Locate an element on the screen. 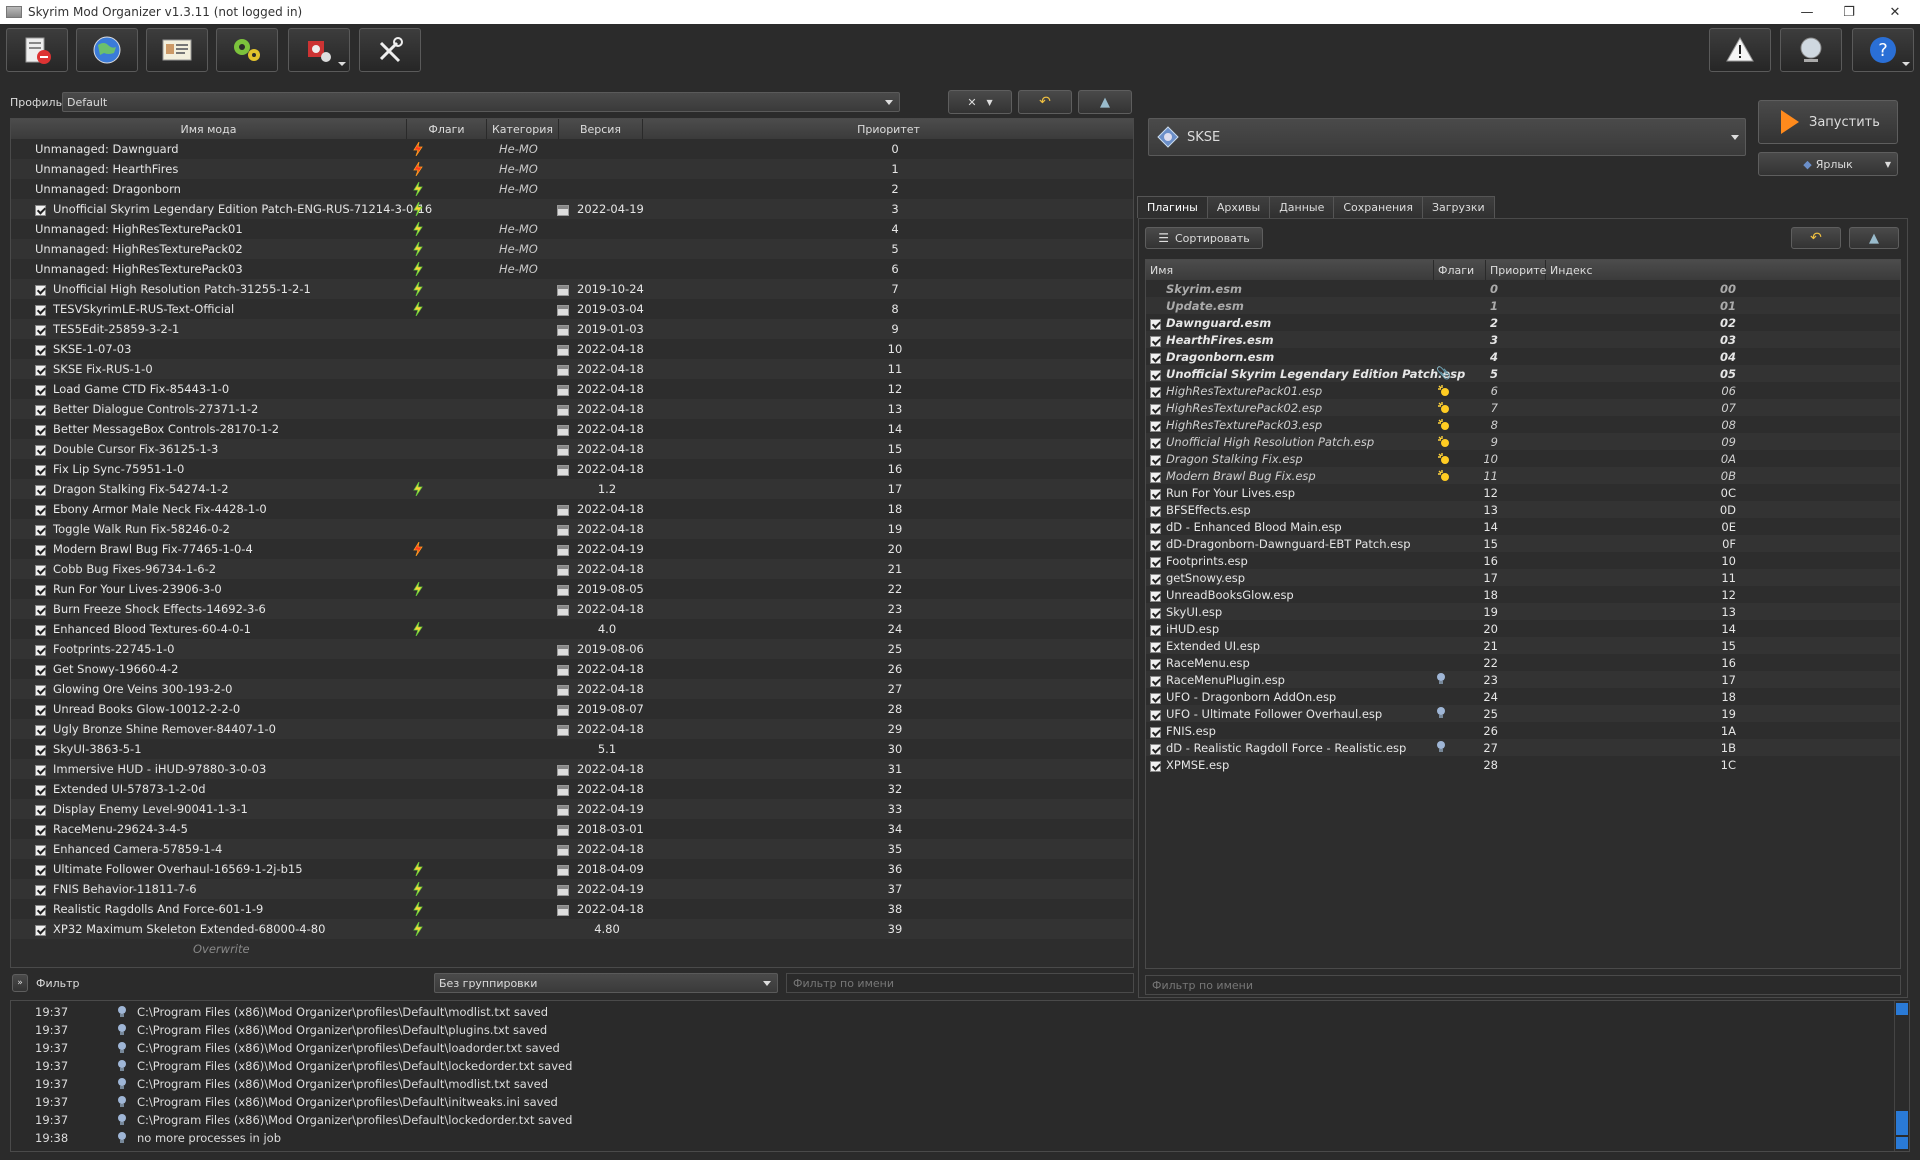  plugin-row: getSnowy.esp 17 11 is located at coordinates (1523, 577).